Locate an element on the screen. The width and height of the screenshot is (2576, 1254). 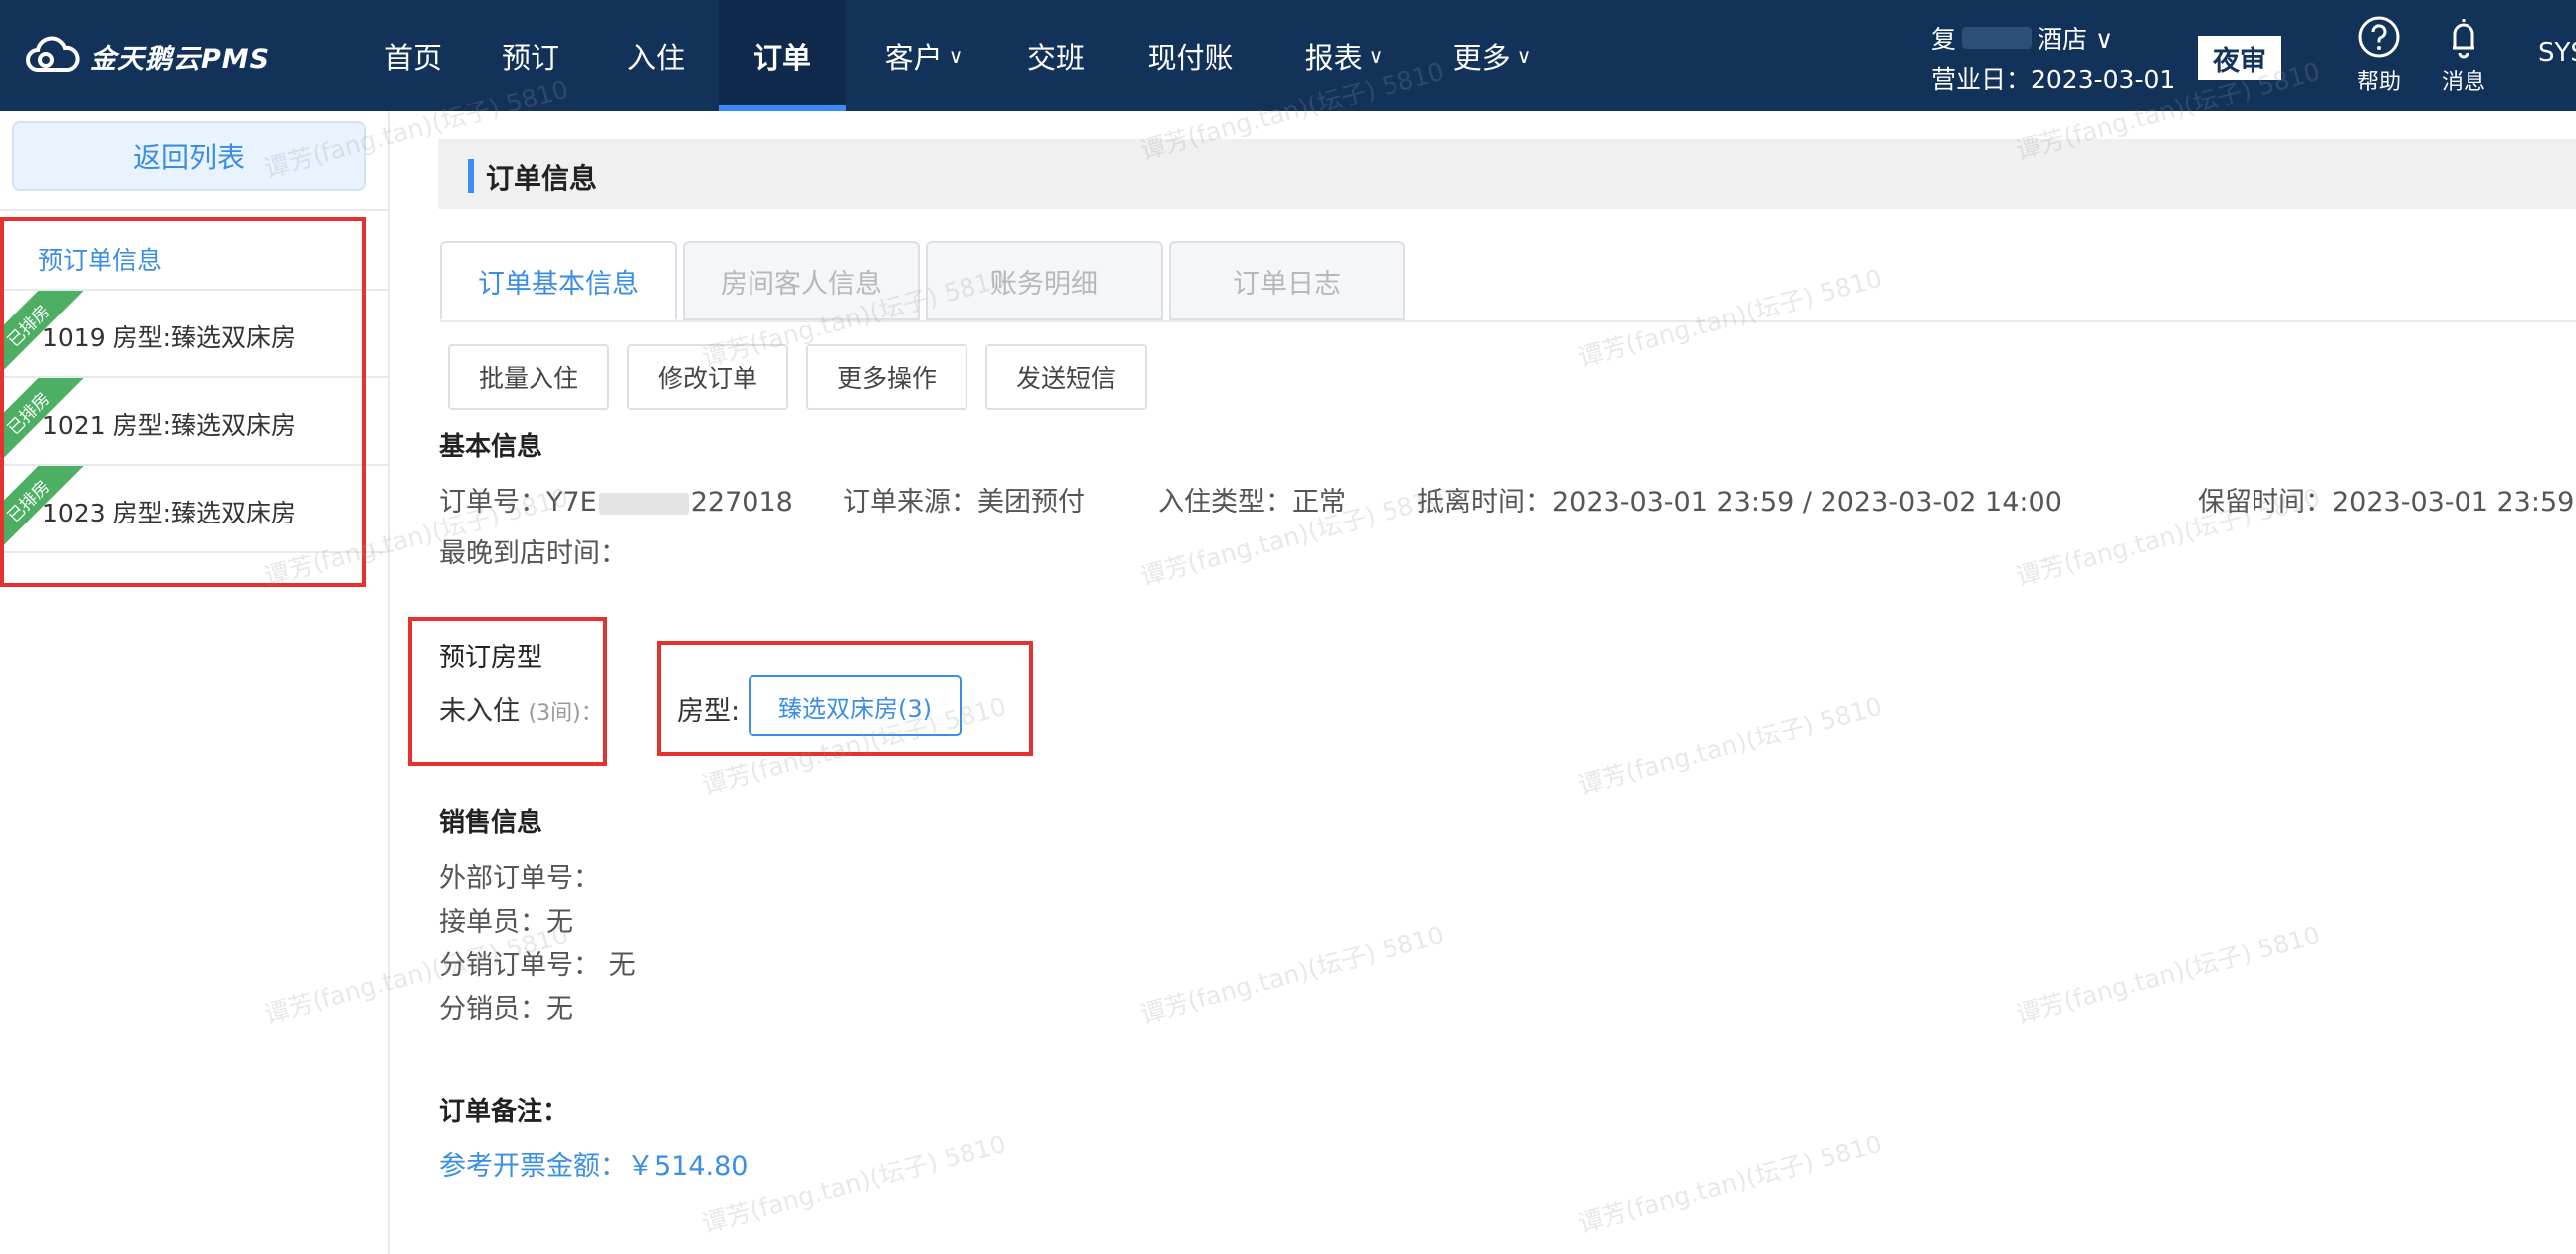
nav-booking: 预订 is located at coordinates (530, 55).